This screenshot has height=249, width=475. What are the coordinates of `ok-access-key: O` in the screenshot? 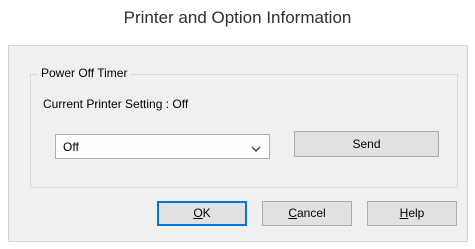 It's located at (198, 213).